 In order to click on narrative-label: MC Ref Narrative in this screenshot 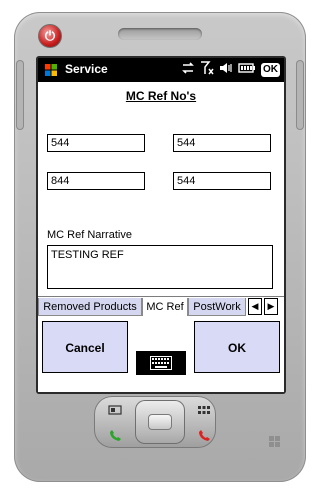, I will do `click(89, 235)`.